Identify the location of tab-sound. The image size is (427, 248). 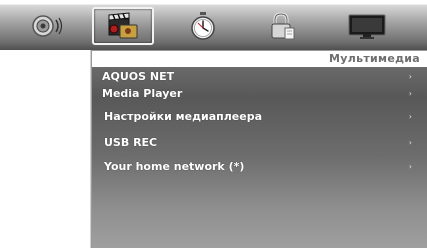
(47, 26).